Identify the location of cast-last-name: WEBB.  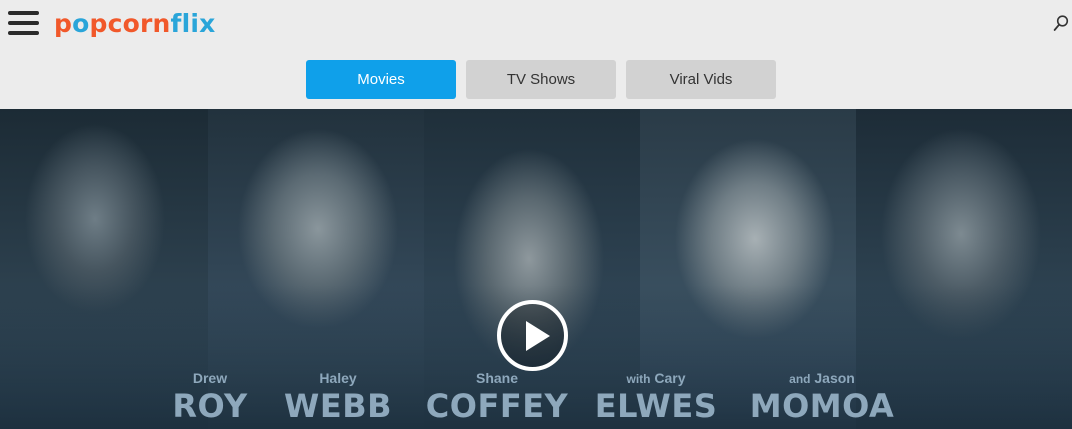
(338, 406).